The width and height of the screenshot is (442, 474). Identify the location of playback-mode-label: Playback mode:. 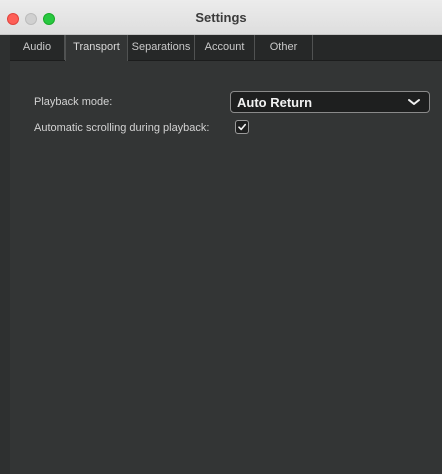
(73, 102).